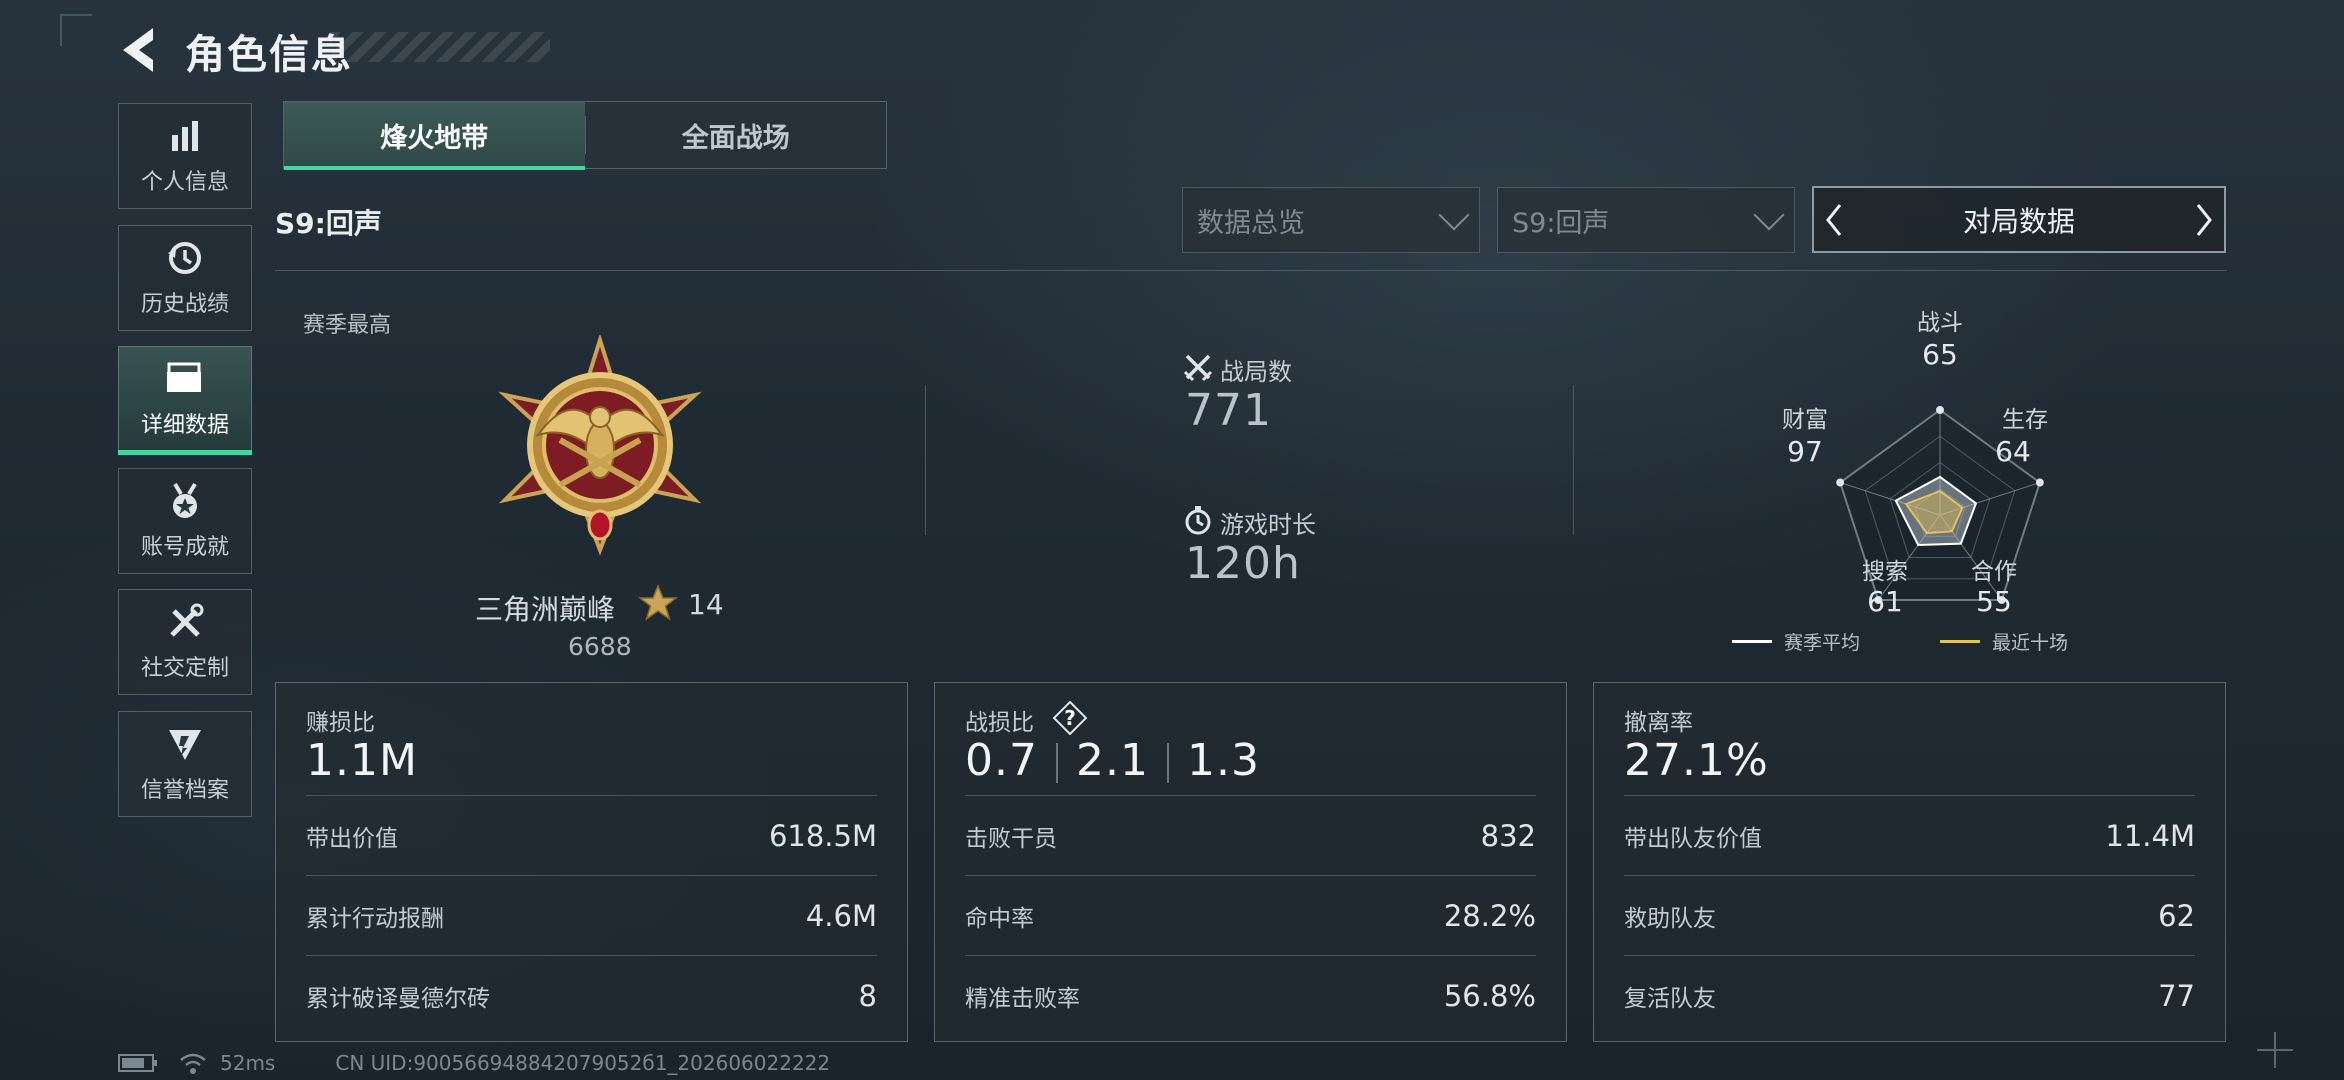 The height and width of the screenshot is (1080, 2344). Describe the element at coordinates (822, 836) in the screenshot. I see `stat-value: 618.5M` at that location.